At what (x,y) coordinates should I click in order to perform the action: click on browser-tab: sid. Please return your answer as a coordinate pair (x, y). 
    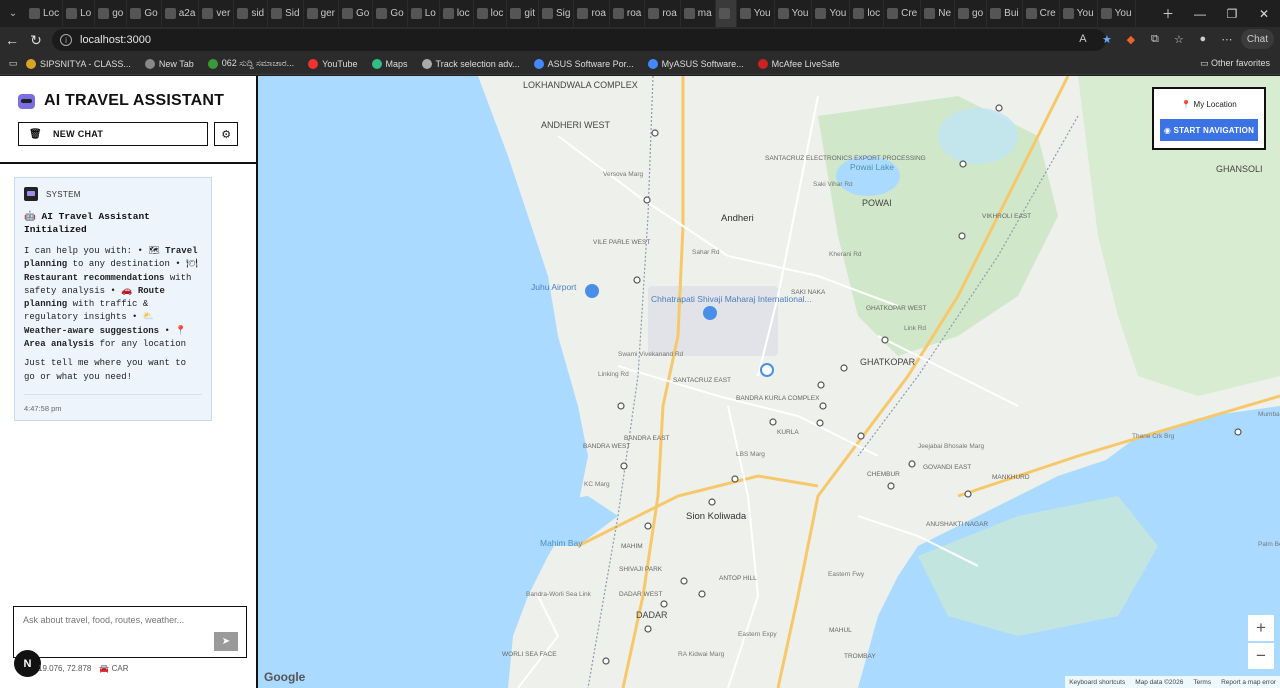
    Looking at the image, I should click on (251, 13).